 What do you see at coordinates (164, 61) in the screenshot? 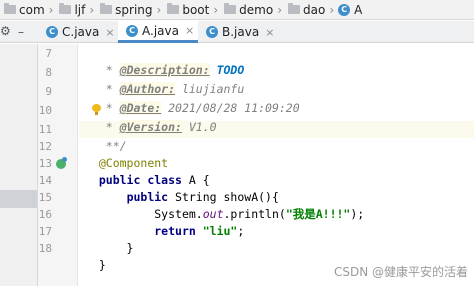
I see `code-line-7: * @Description: TODO` at bounding box center [164, 61].